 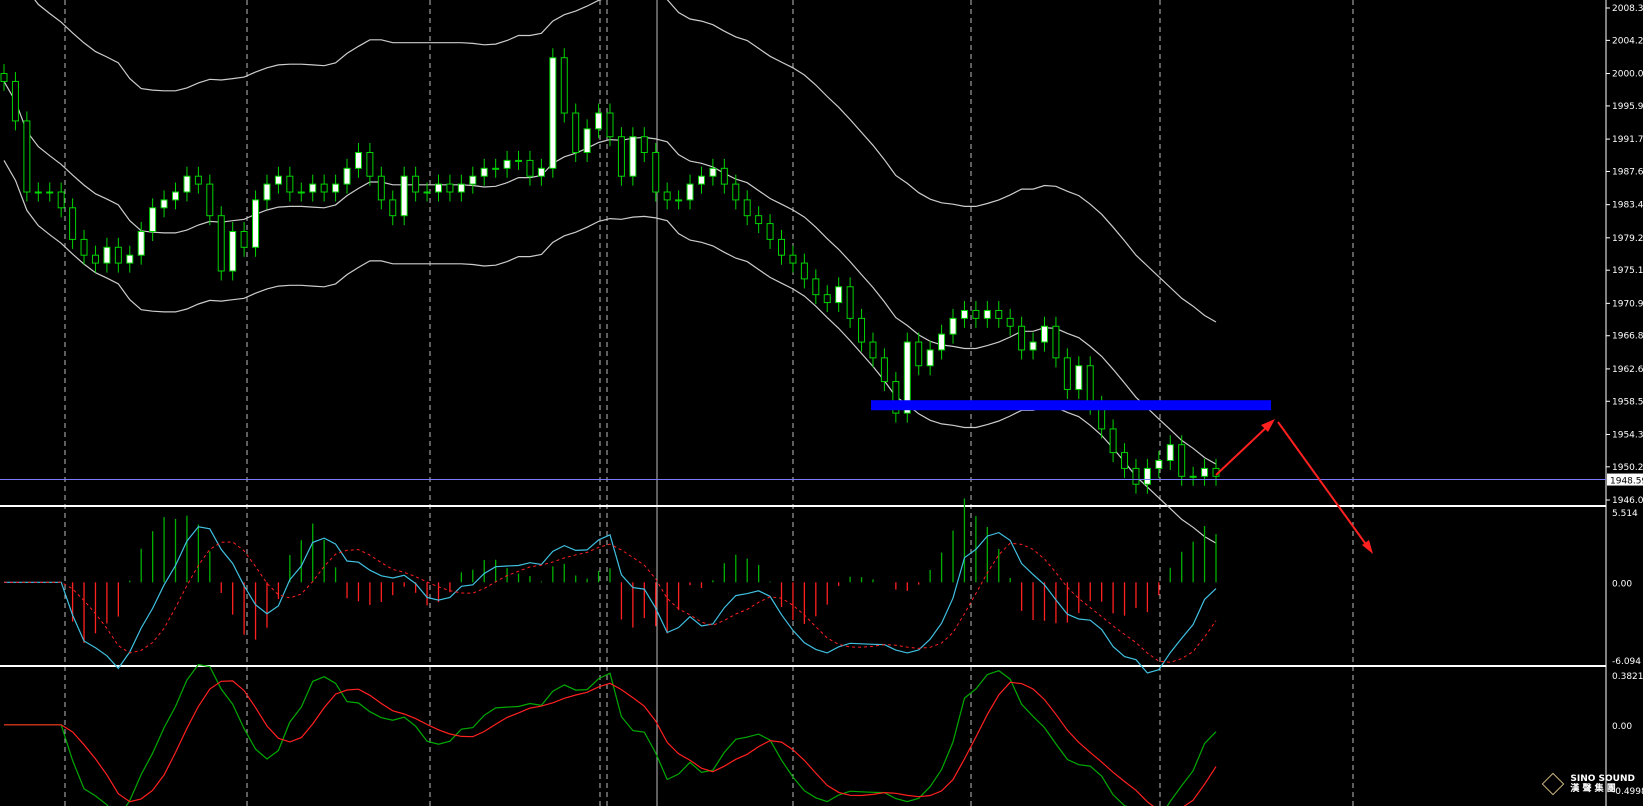 I want to click on price-tick-label: 1958.50, so click(x=1627, y=402).